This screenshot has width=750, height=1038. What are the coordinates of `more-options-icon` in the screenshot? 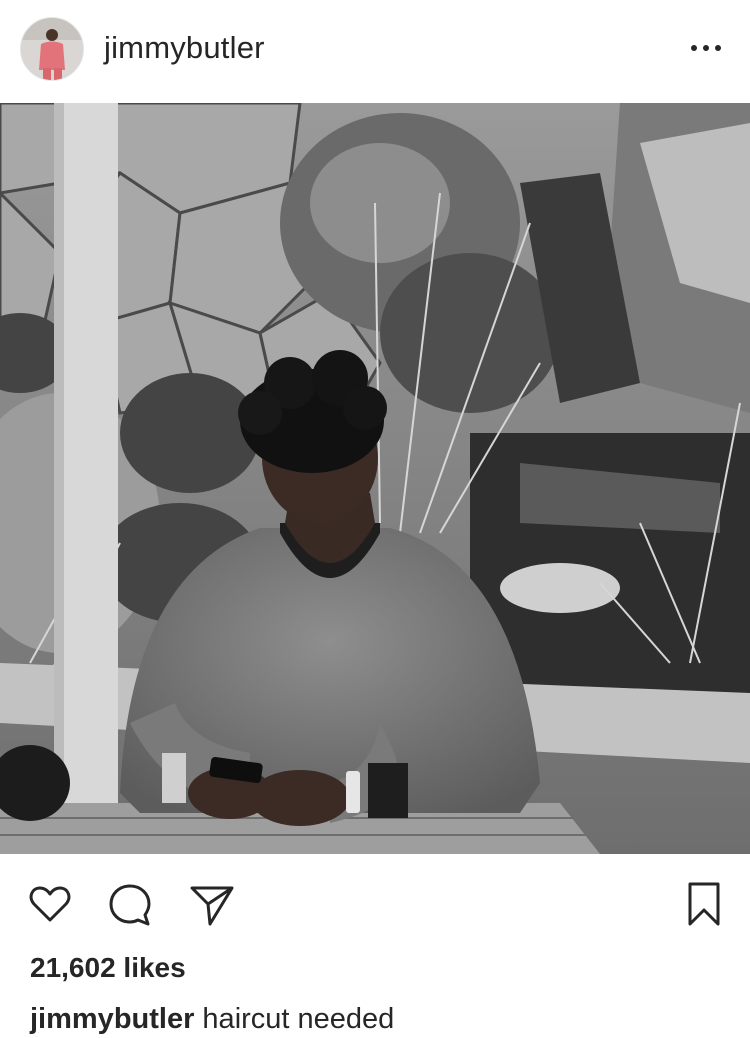 It's located at (706, 48).